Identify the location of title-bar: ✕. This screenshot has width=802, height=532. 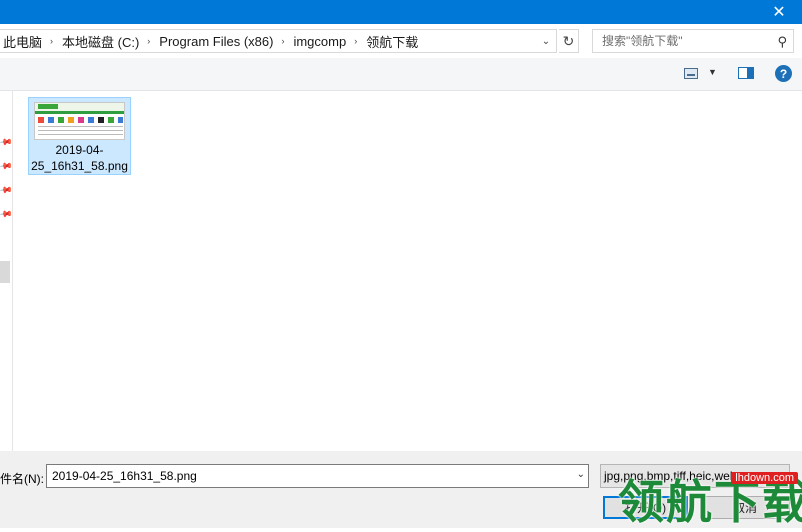
(401, 12).